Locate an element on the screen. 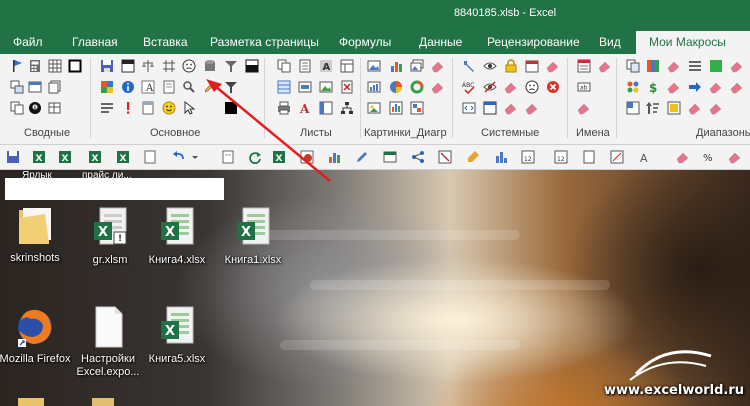  eraser-lock-icon is located at coordinates (511, 87).